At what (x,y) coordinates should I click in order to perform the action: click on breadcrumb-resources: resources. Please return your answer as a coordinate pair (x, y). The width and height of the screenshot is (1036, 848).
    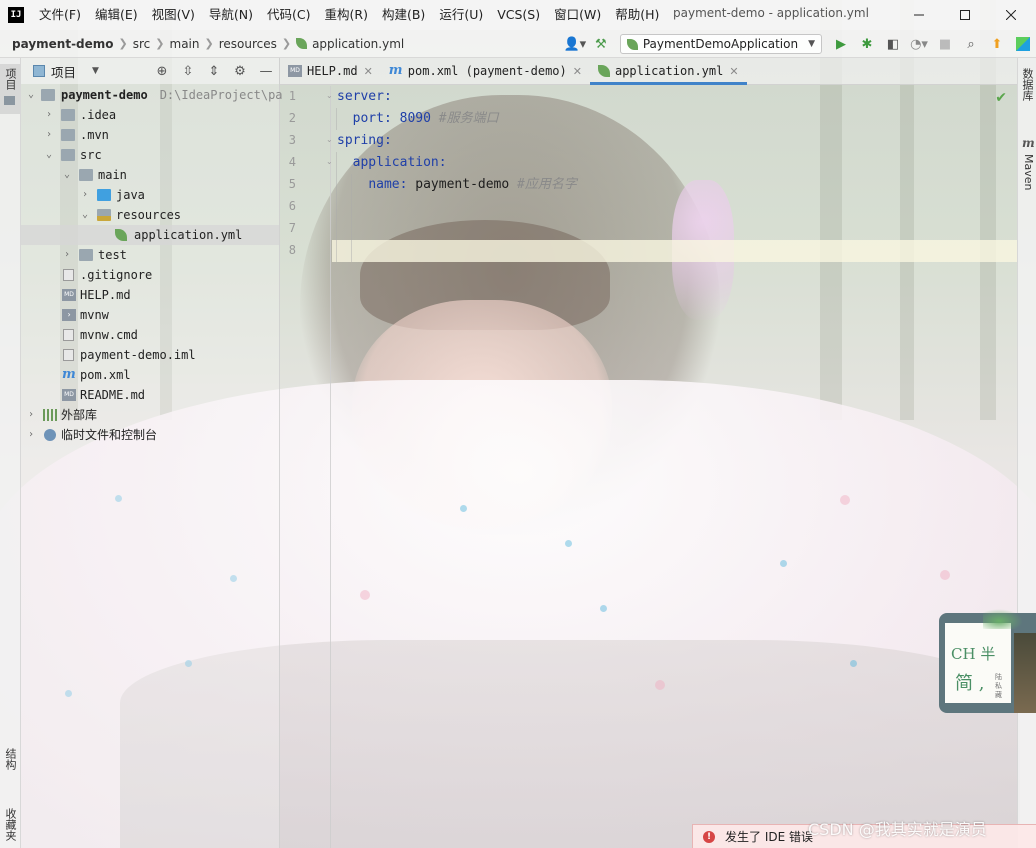
    Looking at the image, I should click on (248, 44).